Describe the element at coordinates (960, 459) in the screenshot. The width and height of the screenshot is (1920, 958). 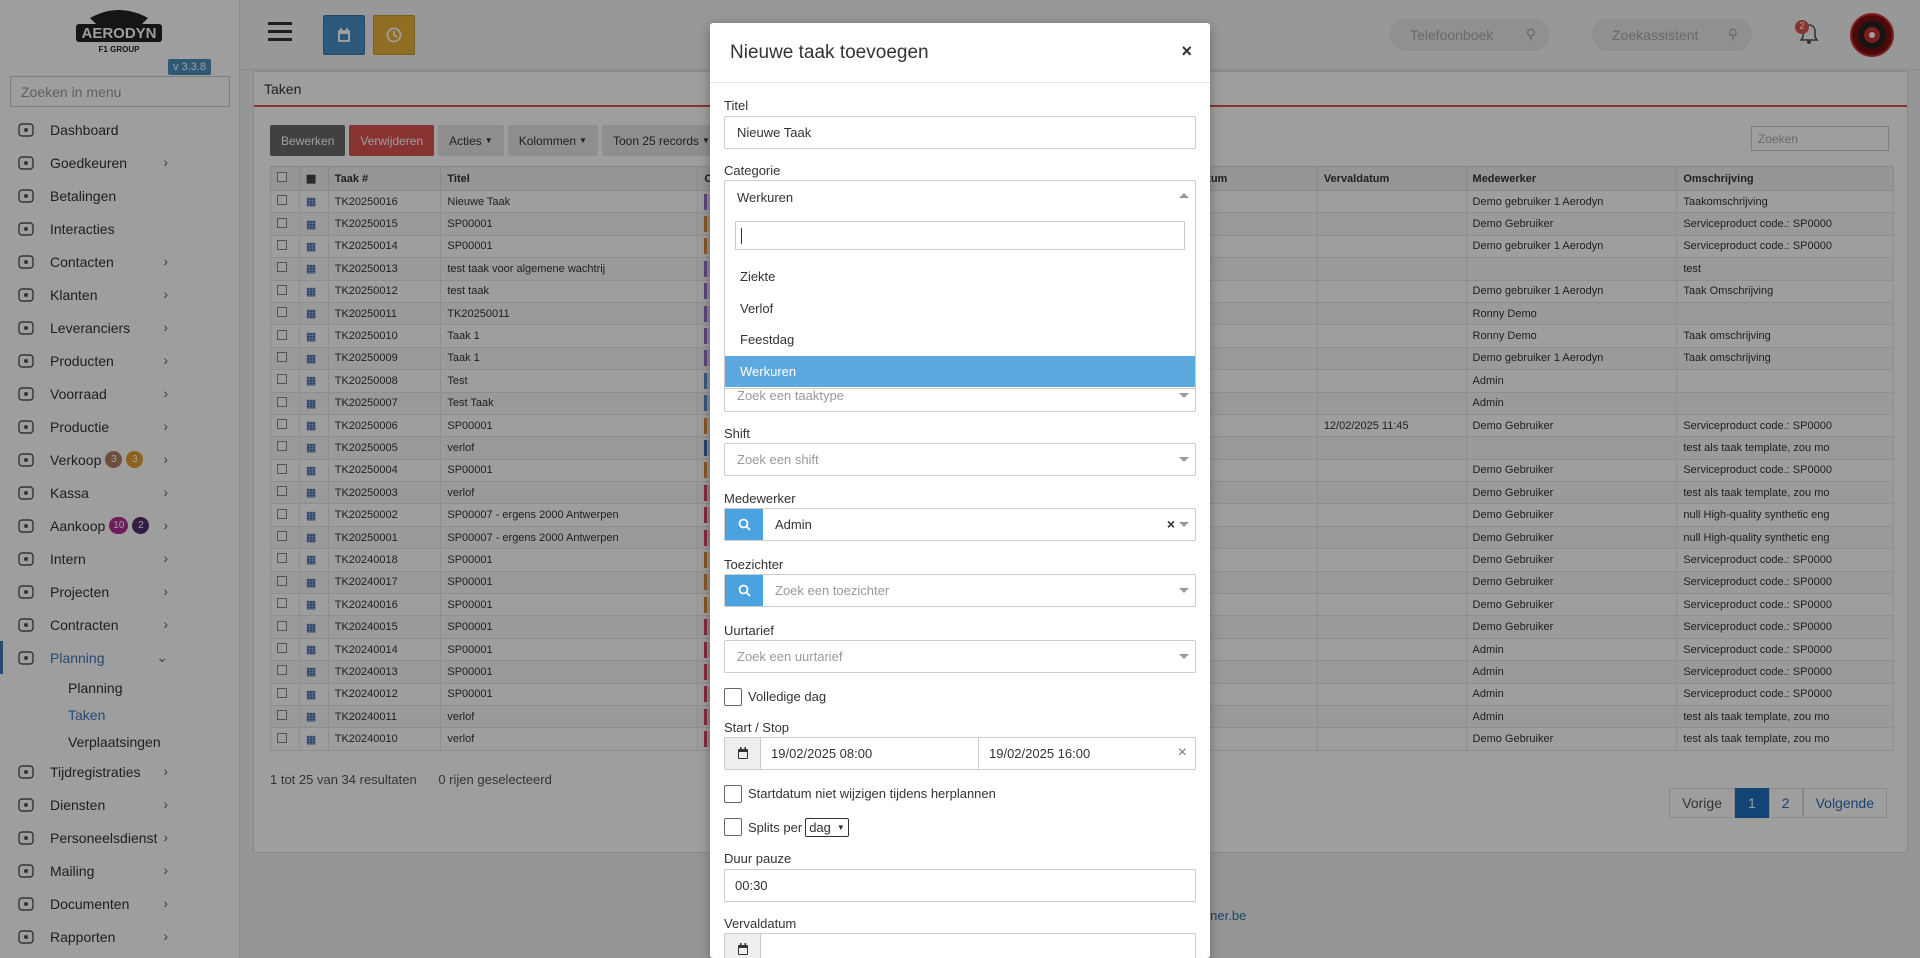
I see `shift-select: Zoek een shift` at that location.